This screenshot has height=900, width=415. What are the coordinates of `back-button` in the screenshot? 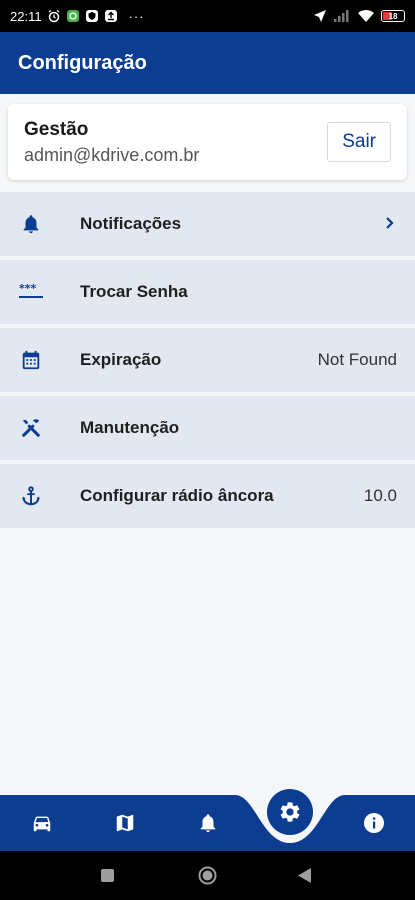 It's located at (305, 875).